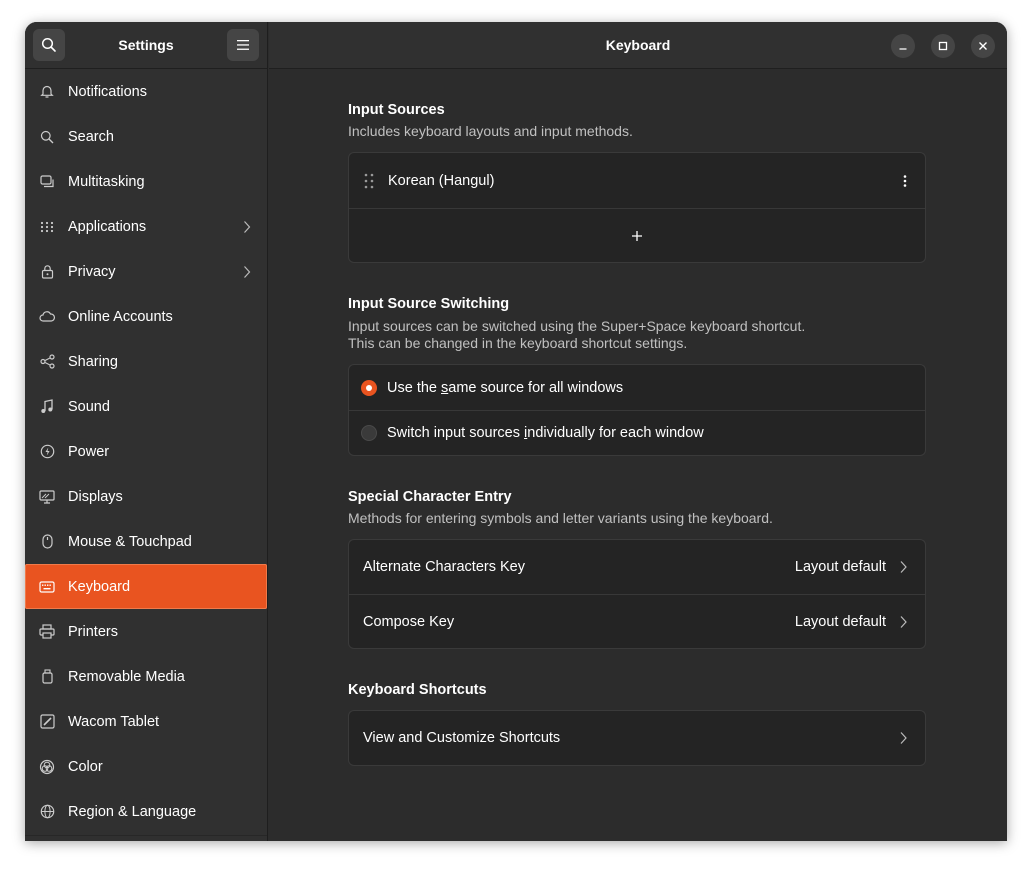 This screenshot has width=1032, height=869. I want to click on sidebar-item-sharing: Sharing, so click(146, 361).